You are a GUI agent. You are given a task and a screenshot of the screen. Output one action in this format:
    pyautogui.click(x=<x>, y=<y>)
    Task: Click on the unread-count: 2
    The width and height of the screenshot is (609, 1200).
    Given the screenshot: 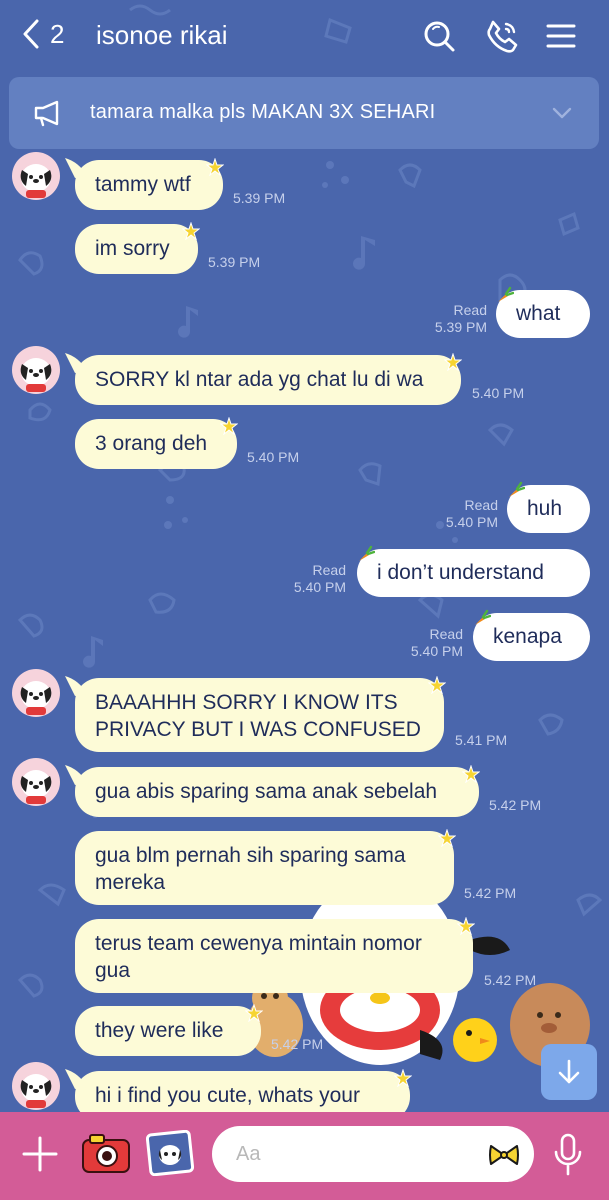 What is the action you would take?
    pyautogui.click(x=57, y=33)
    